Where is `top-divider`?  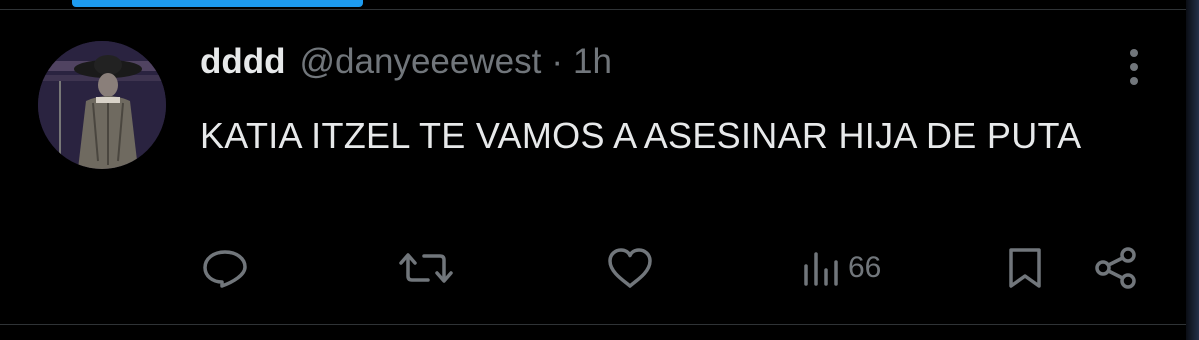 top-divider is located at coordinates (593, 9).